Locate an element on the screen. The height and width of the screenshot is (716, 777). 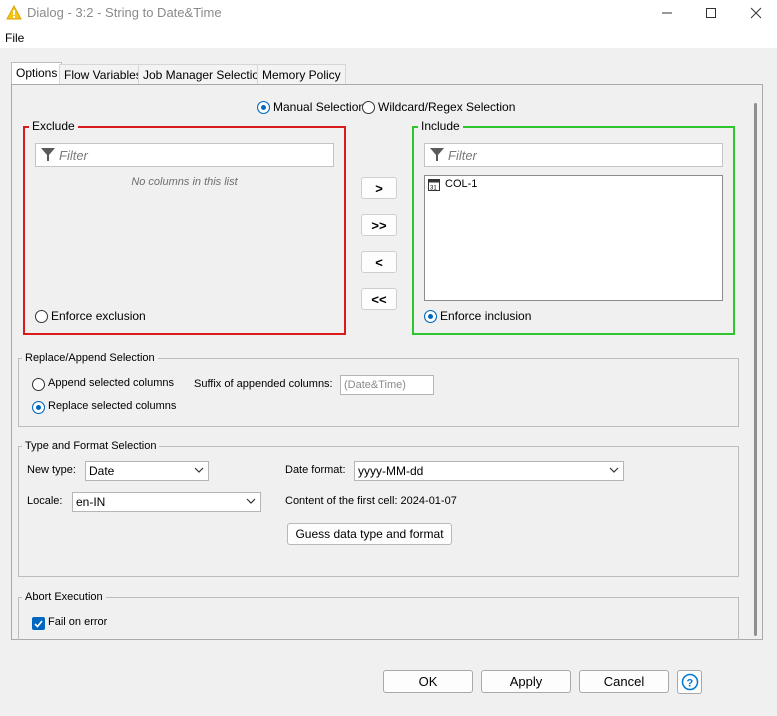
replace-append-title: Replace/Append Selection is located at coordinates (90, 358).